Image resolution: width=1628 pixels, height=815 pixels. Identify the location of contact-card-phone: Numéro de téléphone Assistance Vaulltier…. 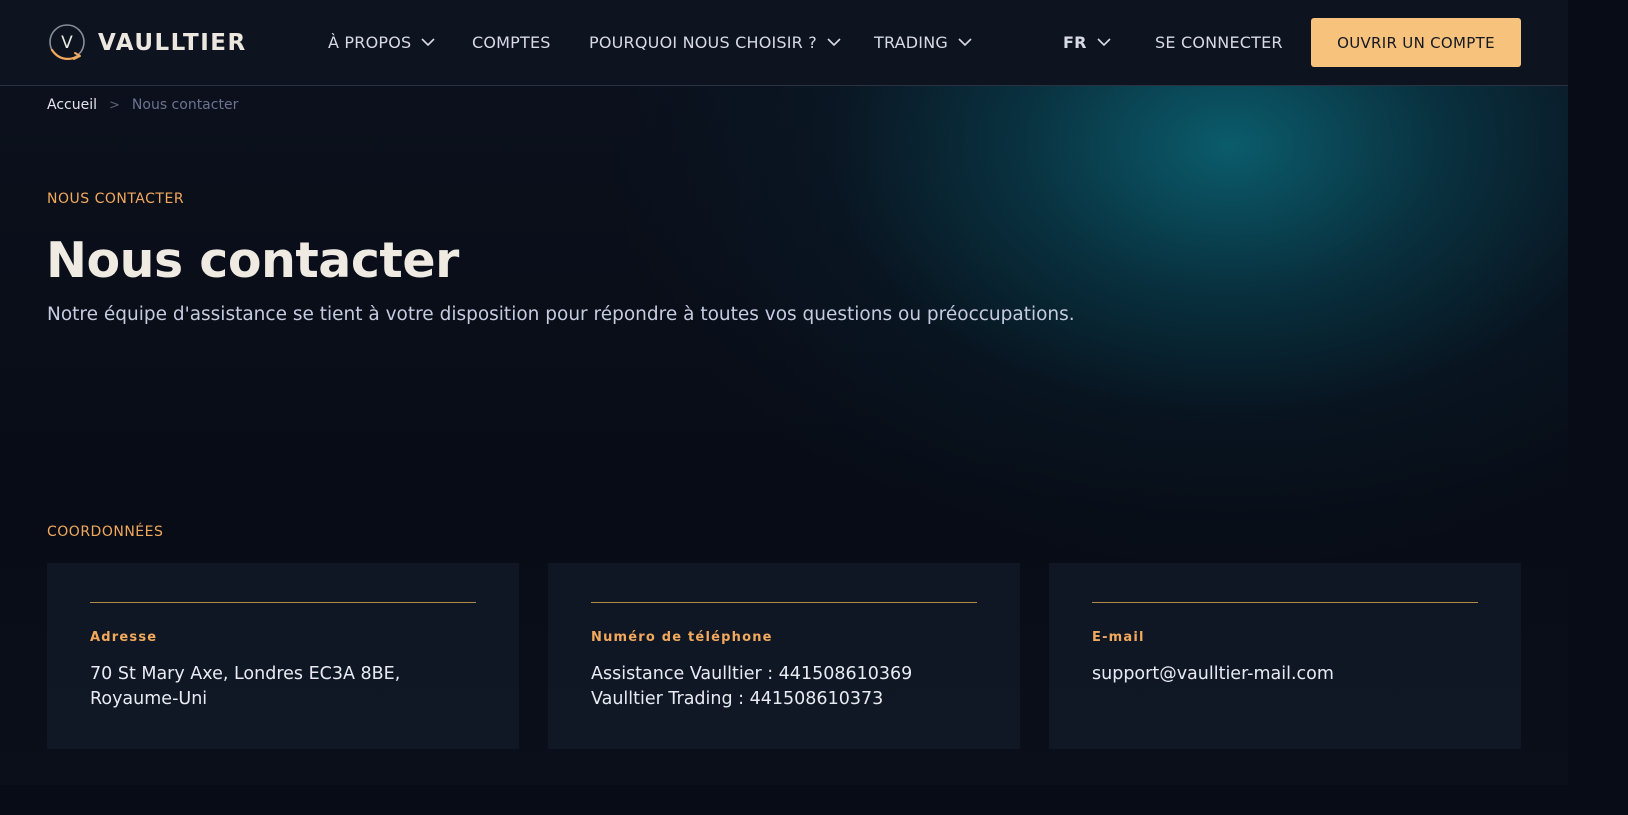
(784, 656).